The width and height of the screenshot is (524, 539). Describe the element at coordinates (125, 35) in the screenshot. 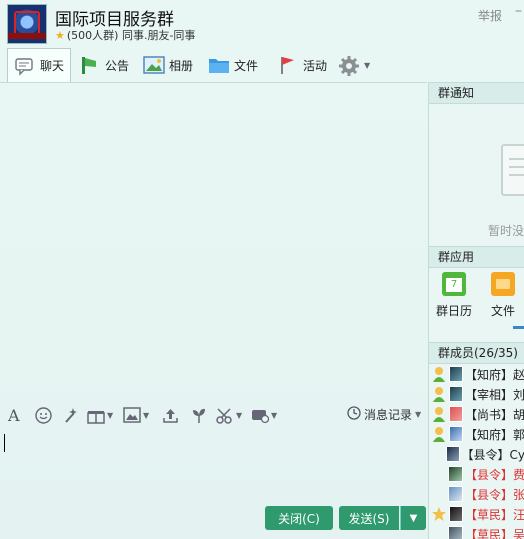

I see `group-subtitle: ★ (500人群) 同事.朋友-同事` at that location.